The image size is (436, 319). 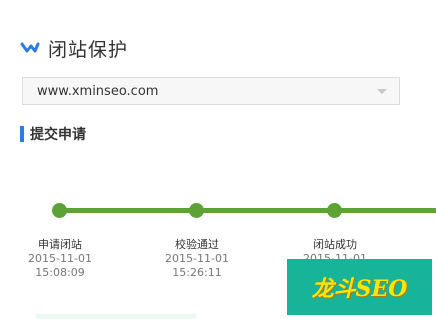 What do you see at coordinates (335, 244) in the screenshot?
I see `step-name: 闭站成功` at bounding box center [335, 244].